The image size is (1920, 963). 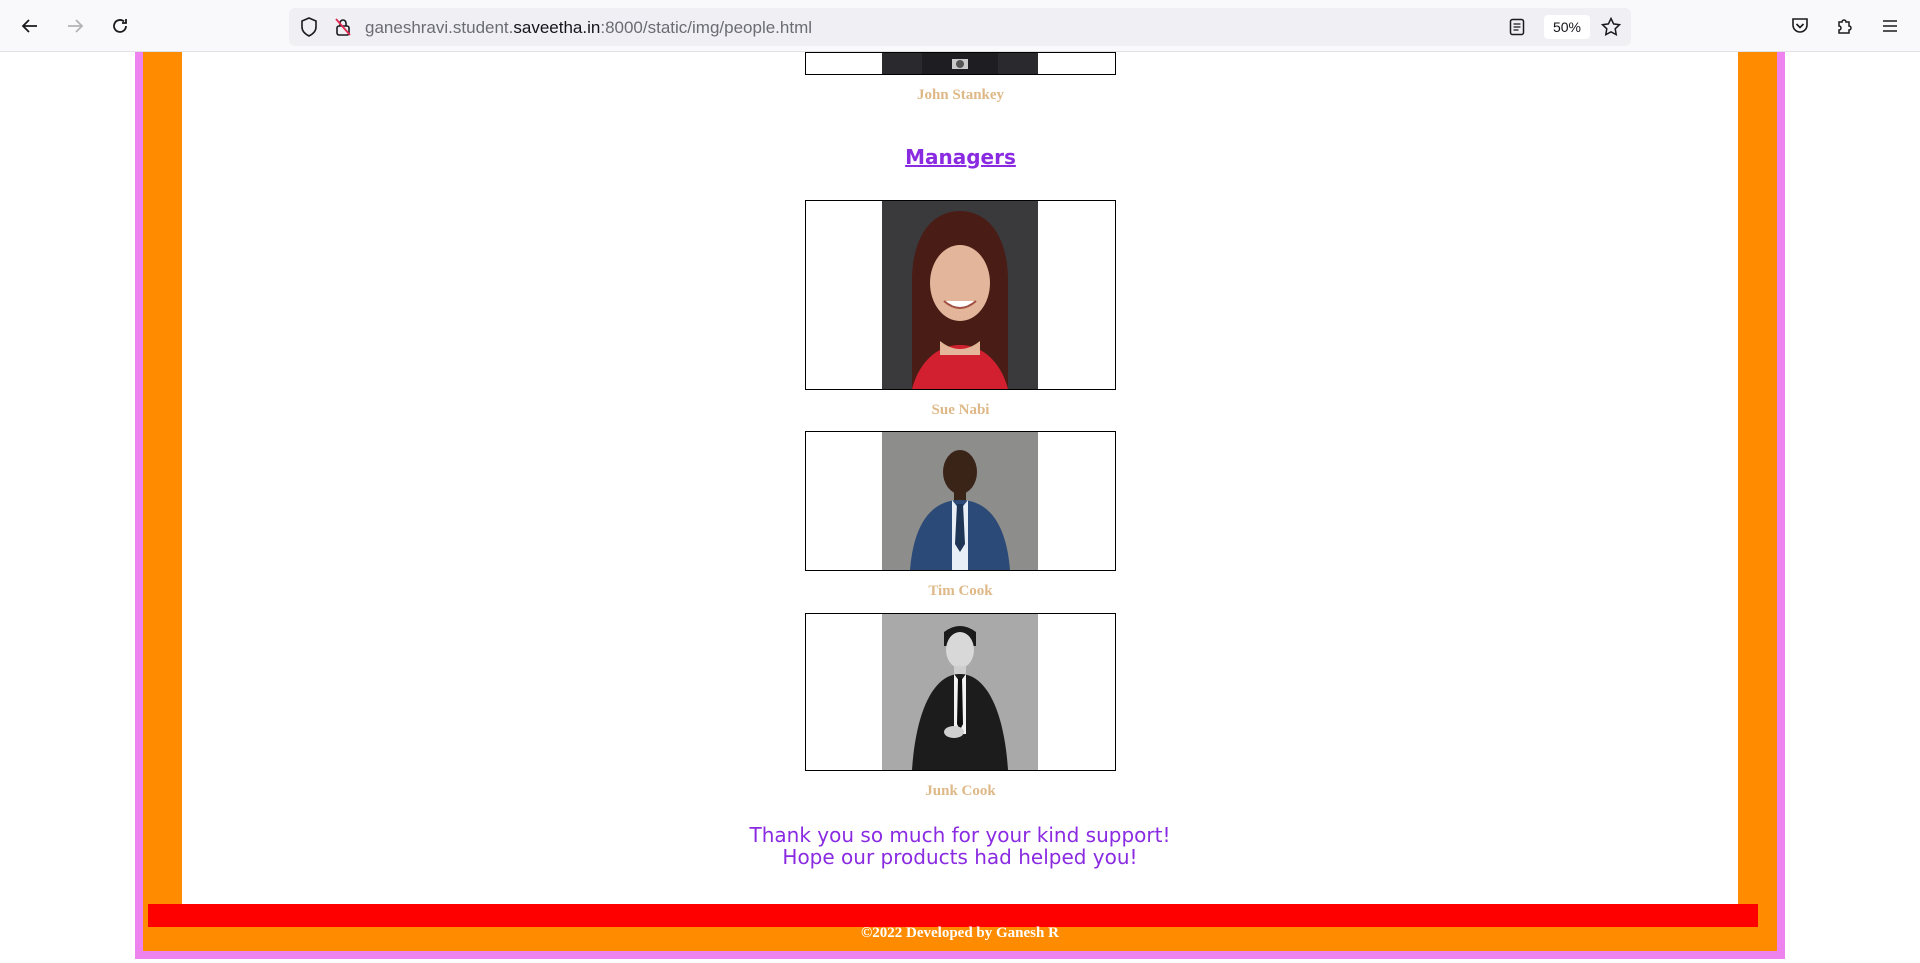 I want to click on back-button, so click(x=30, y=26).